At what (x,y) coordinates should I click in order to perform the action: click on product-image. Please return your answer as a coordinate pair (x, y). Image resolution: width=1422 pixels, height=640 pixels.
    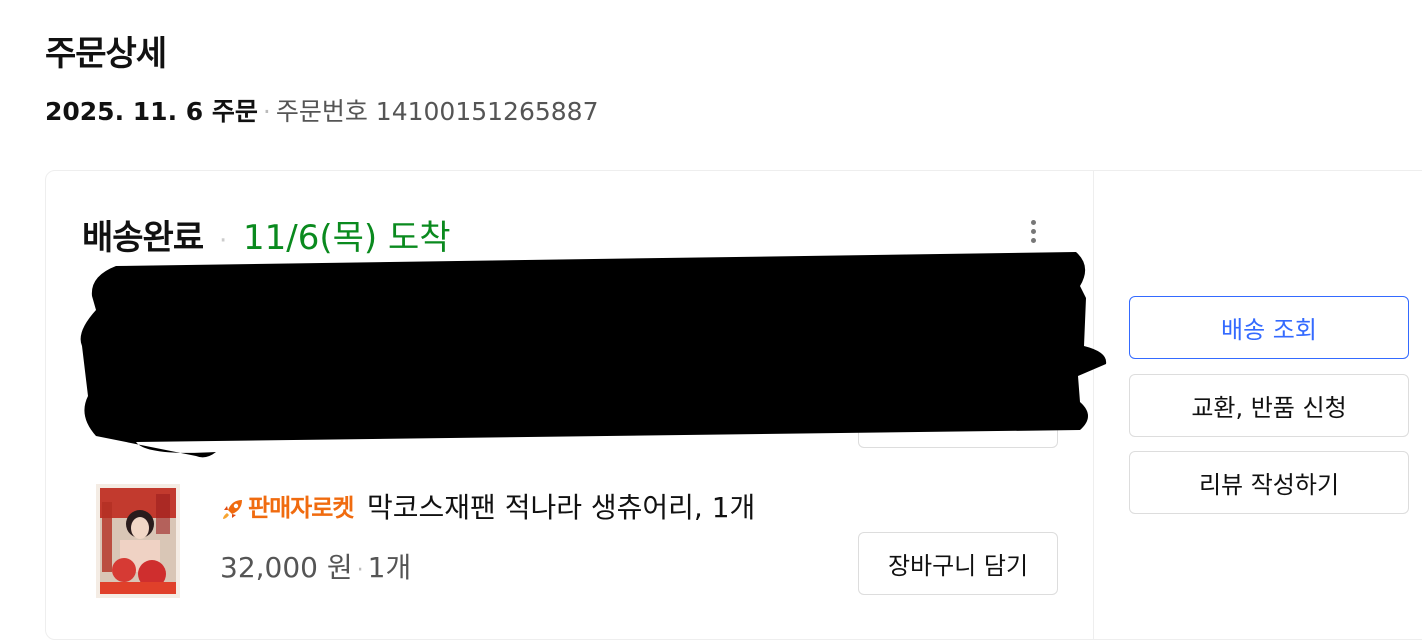
    Looking at the image, I should click on (138, 541).